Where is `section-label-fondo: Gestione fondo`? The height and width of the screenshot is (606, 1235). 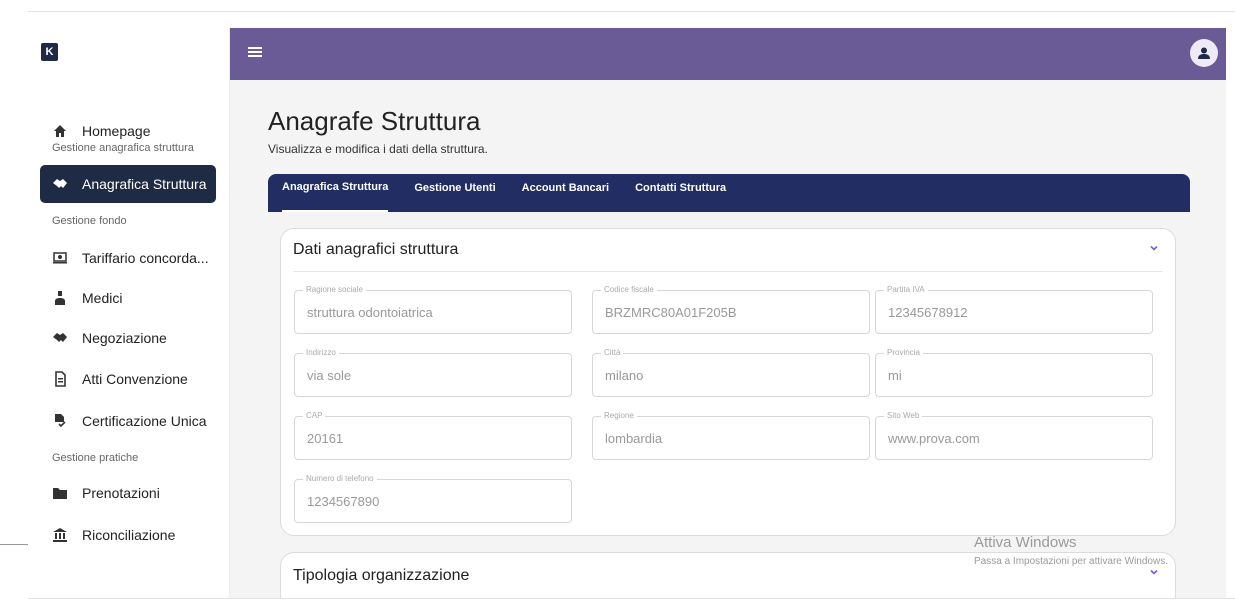
section-label-fondo: Gestione fondo is located at coordinates (89, 221).